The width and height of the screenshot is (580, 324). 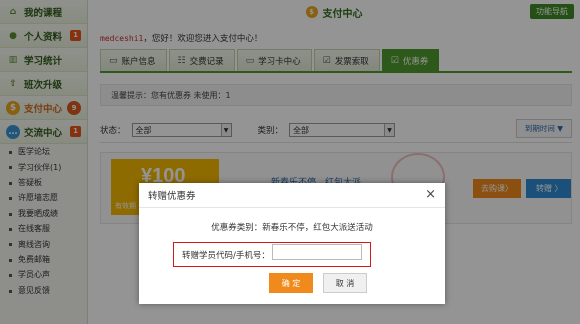 What do you see at coordinates (226, 255) in the screenshot?
I see `recipient-field-label: 转赠学员代码/手机号：` at bounding box center [226, 255].